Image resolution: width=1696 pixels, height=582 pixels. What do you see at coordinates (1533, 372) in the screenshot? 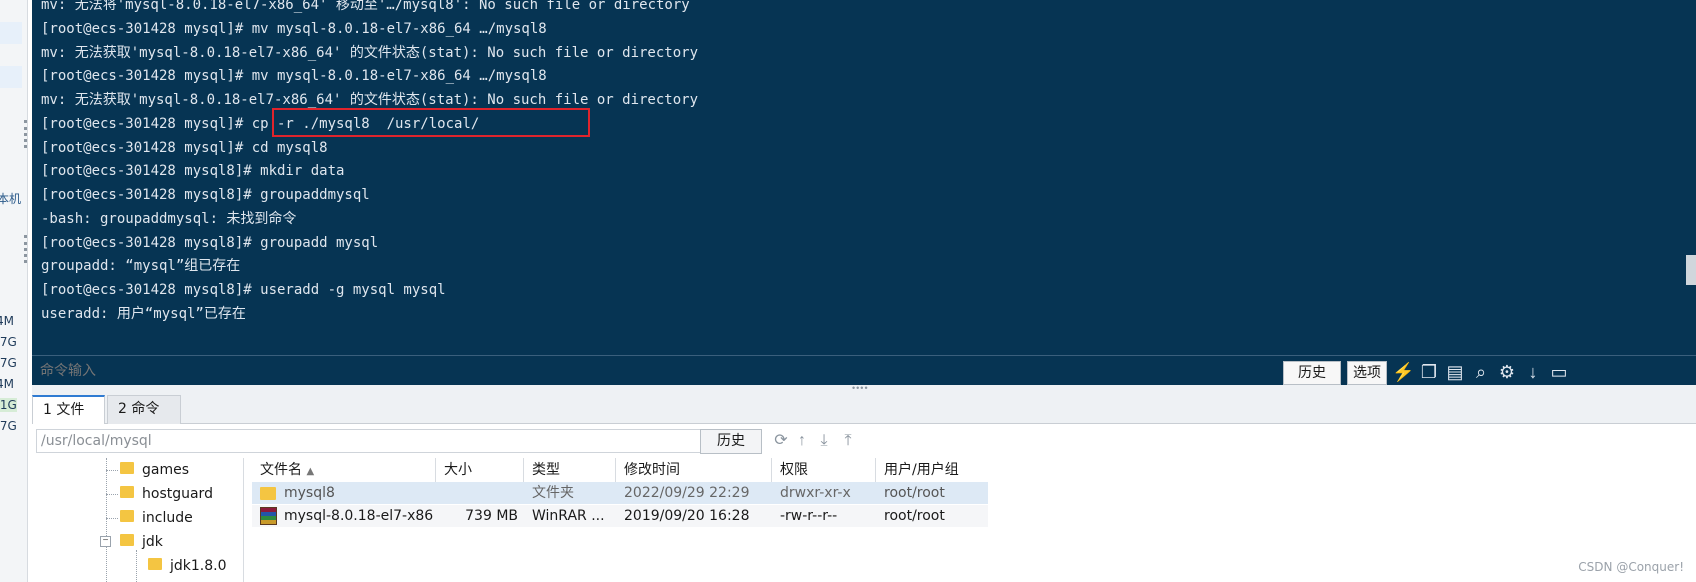
I see `download-arrow-icon: ↓` at bounding box center [1533, 372].